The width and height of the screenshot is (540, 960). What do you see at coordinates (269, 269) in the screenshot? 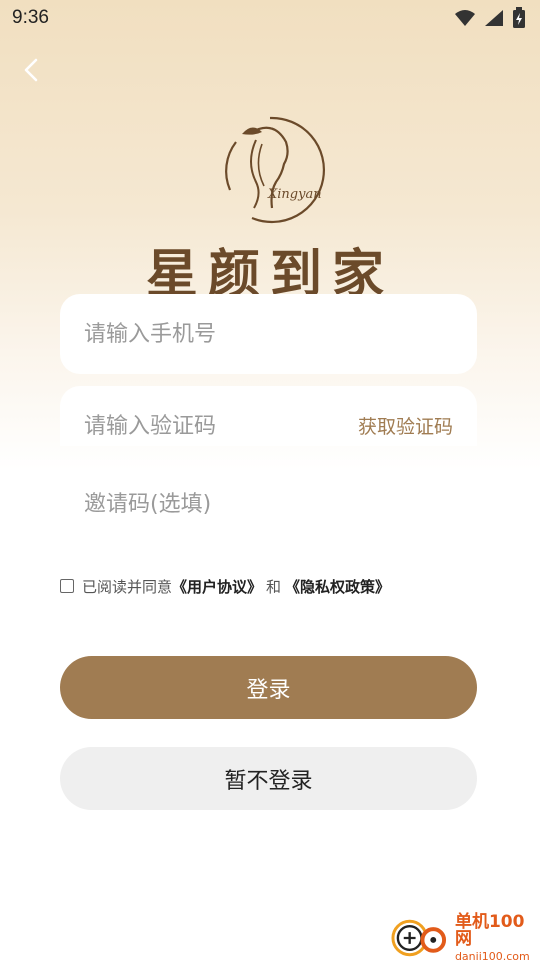
I see `brand-title: 星颜到家` at bounding box center [269, 269].